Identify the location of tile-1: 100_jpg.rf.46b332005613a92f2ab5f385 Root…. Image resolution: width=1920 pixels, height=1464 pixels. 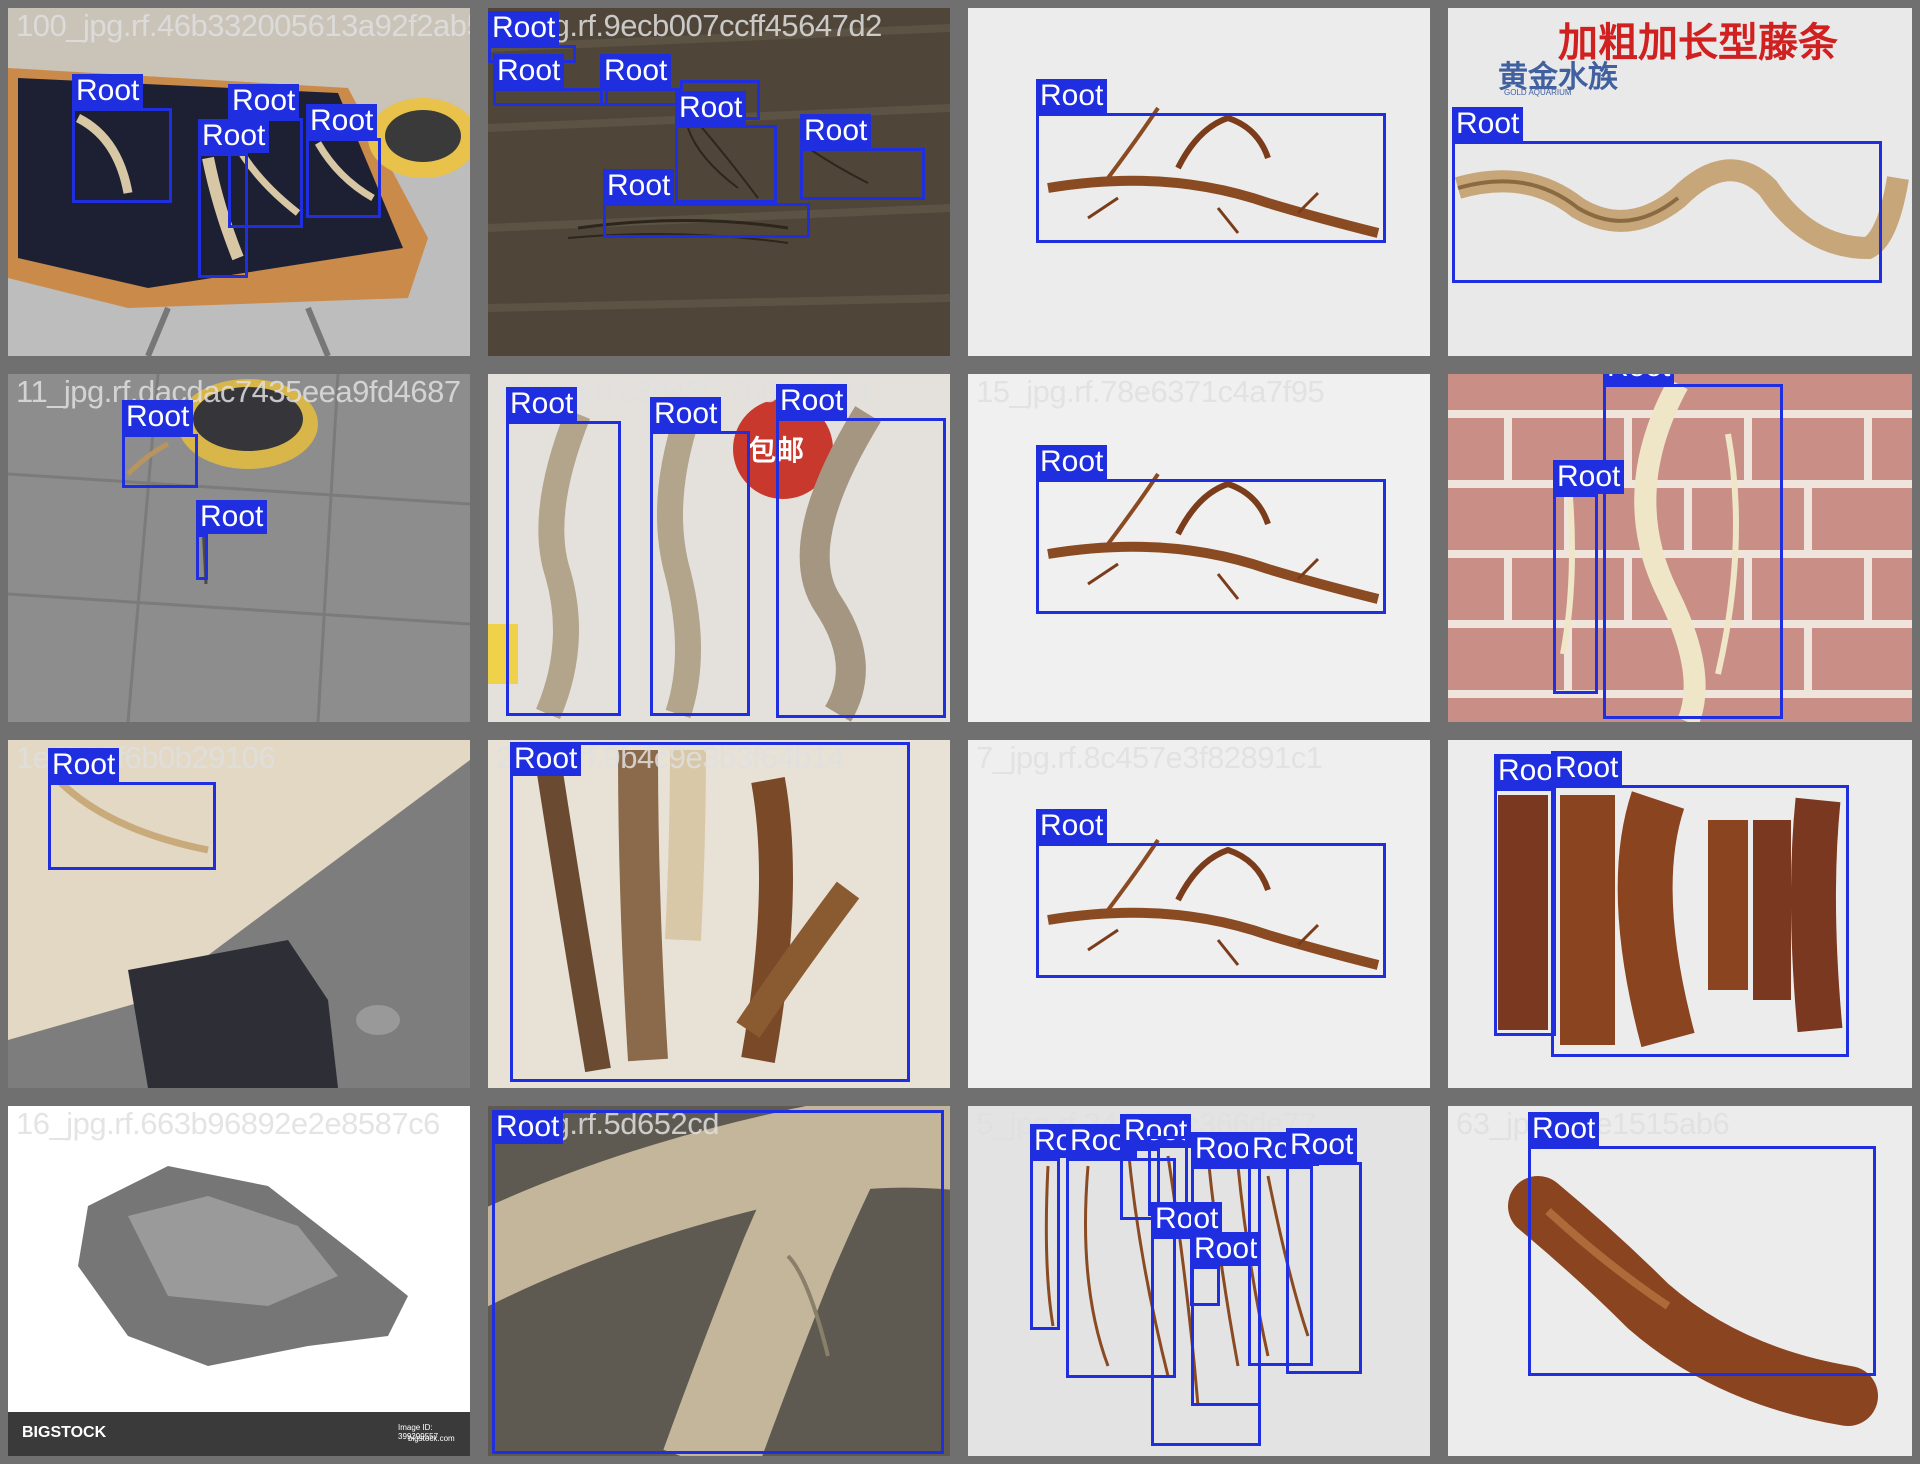
(239, 182).